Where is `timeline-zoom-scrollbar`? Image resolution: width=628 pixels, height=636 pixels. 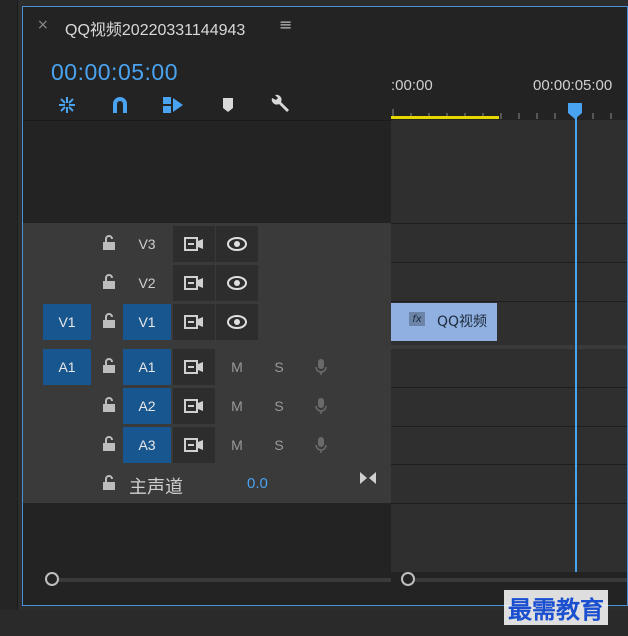 timeline-zoom-scrollbar is located at coordinates (518, 580).